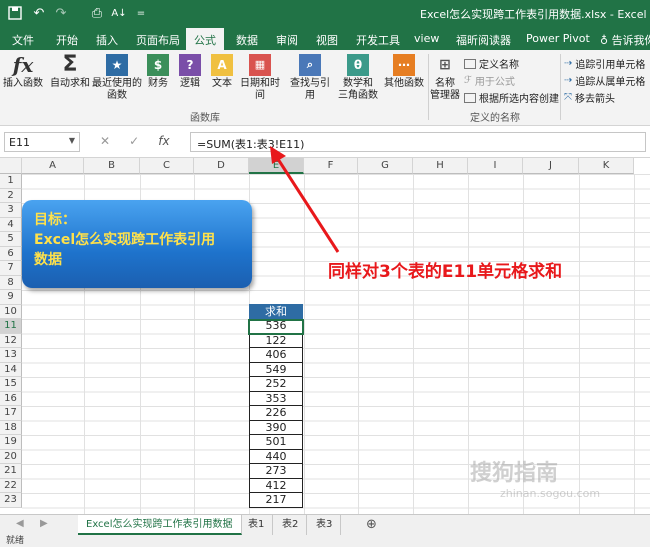  What do you see at coordinates (70, 72) in the screenshot?
I see `autosum-button: Σ 自动求和` at bounding box center [70, 72].